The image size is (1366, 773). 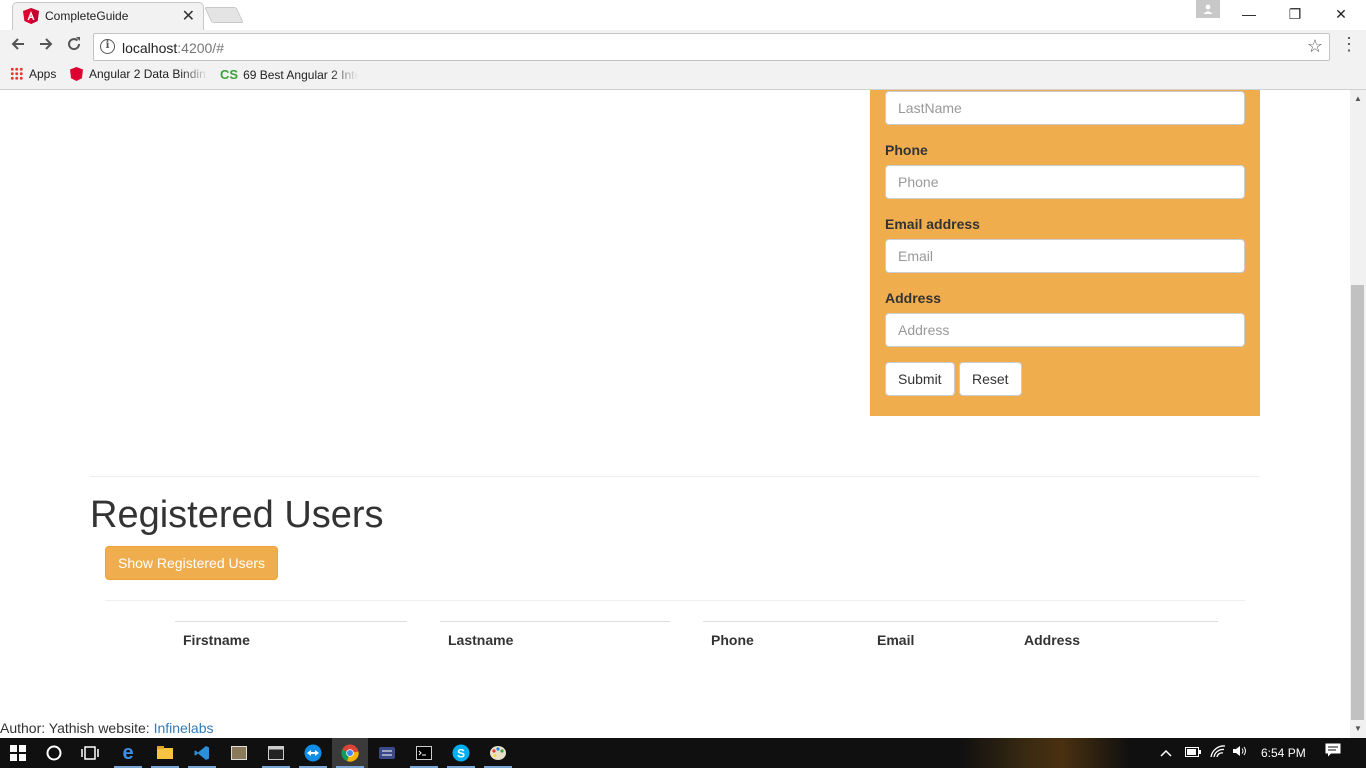 What do you see at coordinates (1333, 753) in the screenshot?
I see `action-center-icon` at bounding box center [1333, 753].